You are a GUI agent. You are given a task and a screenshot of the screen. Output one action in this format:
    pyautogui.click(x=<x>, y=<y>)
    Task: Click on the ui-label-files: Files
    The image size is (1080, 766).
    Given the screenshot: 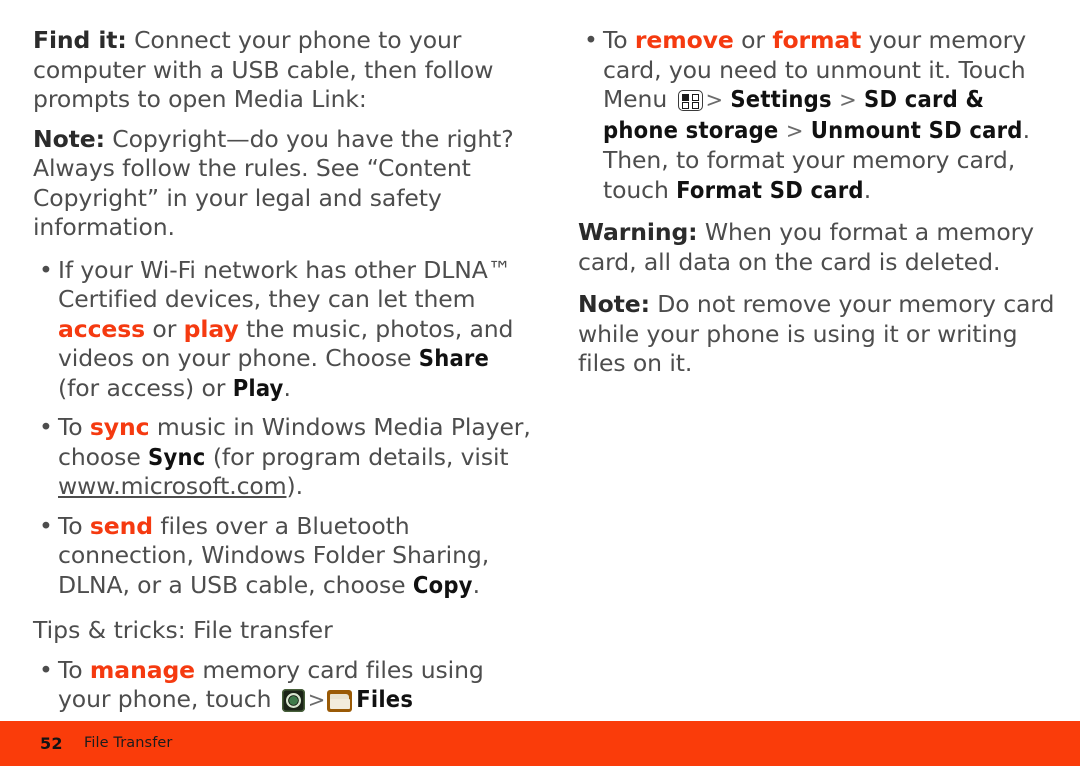 What is the action you would take?
    pyautogui.click(x=385, y=699)
    